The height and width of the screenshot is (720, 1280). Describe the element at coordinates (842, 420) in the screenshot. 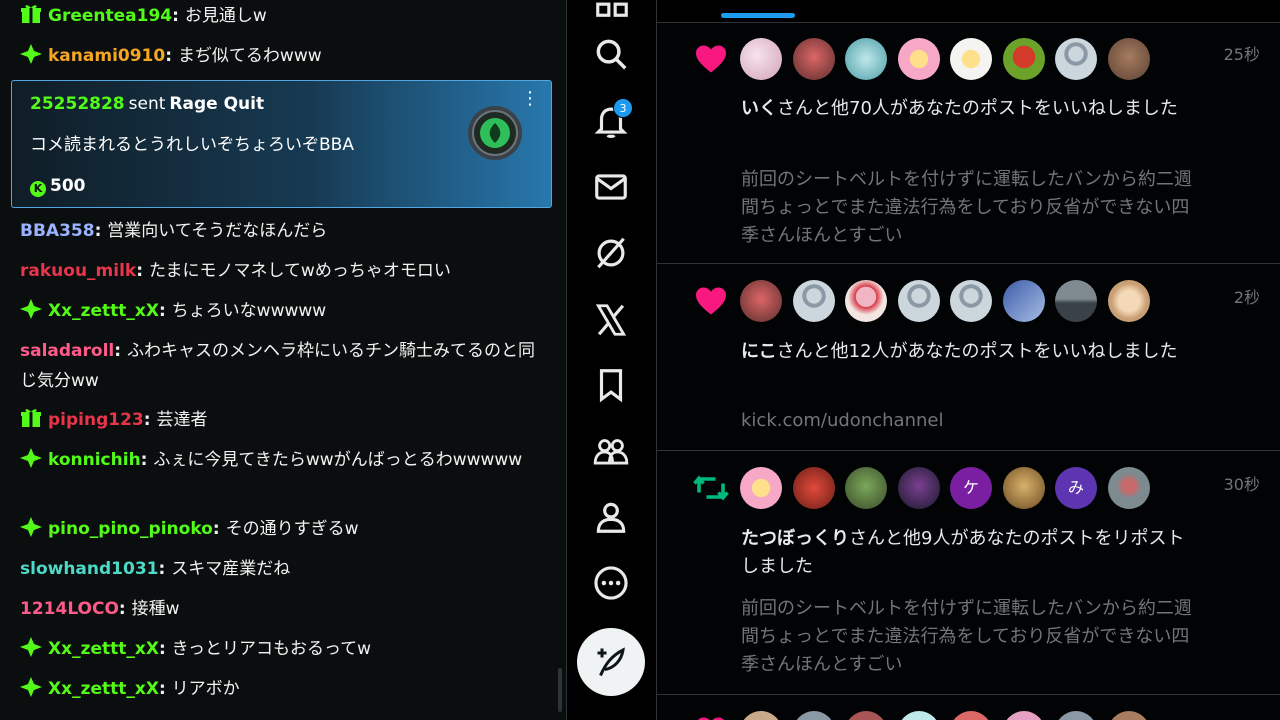

I see `notification-quote: kick.com/udonchannel` at that location.